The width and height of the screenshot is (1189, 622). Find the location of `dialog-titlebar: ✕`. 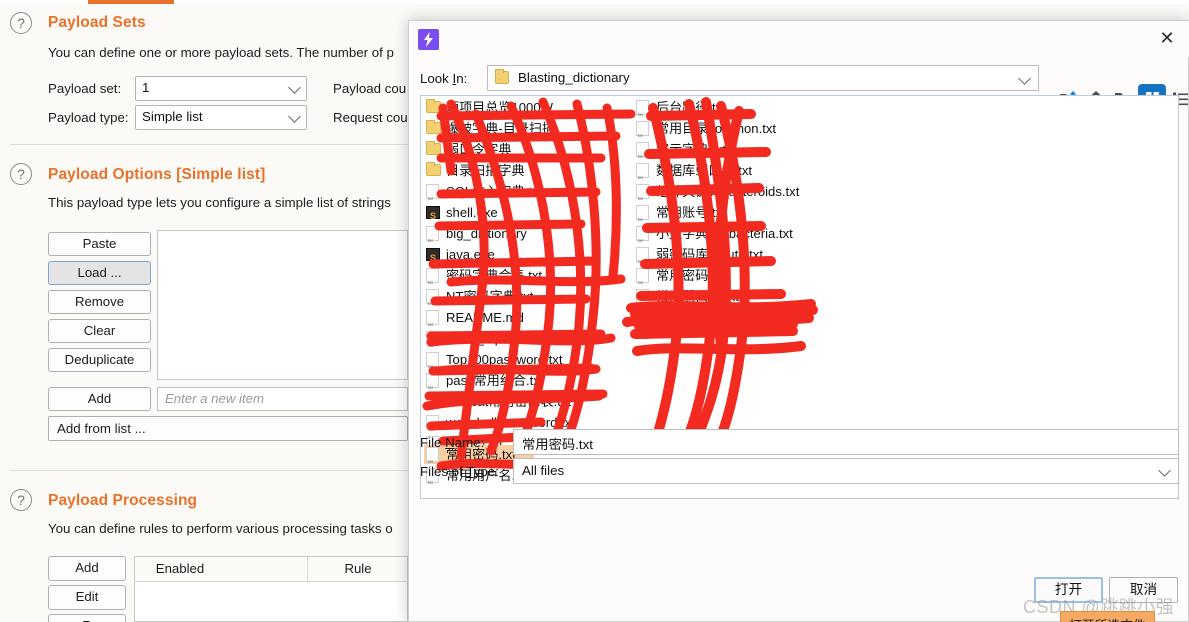

dialog-titlebar: ✕ is located at coordinates (799, 39).